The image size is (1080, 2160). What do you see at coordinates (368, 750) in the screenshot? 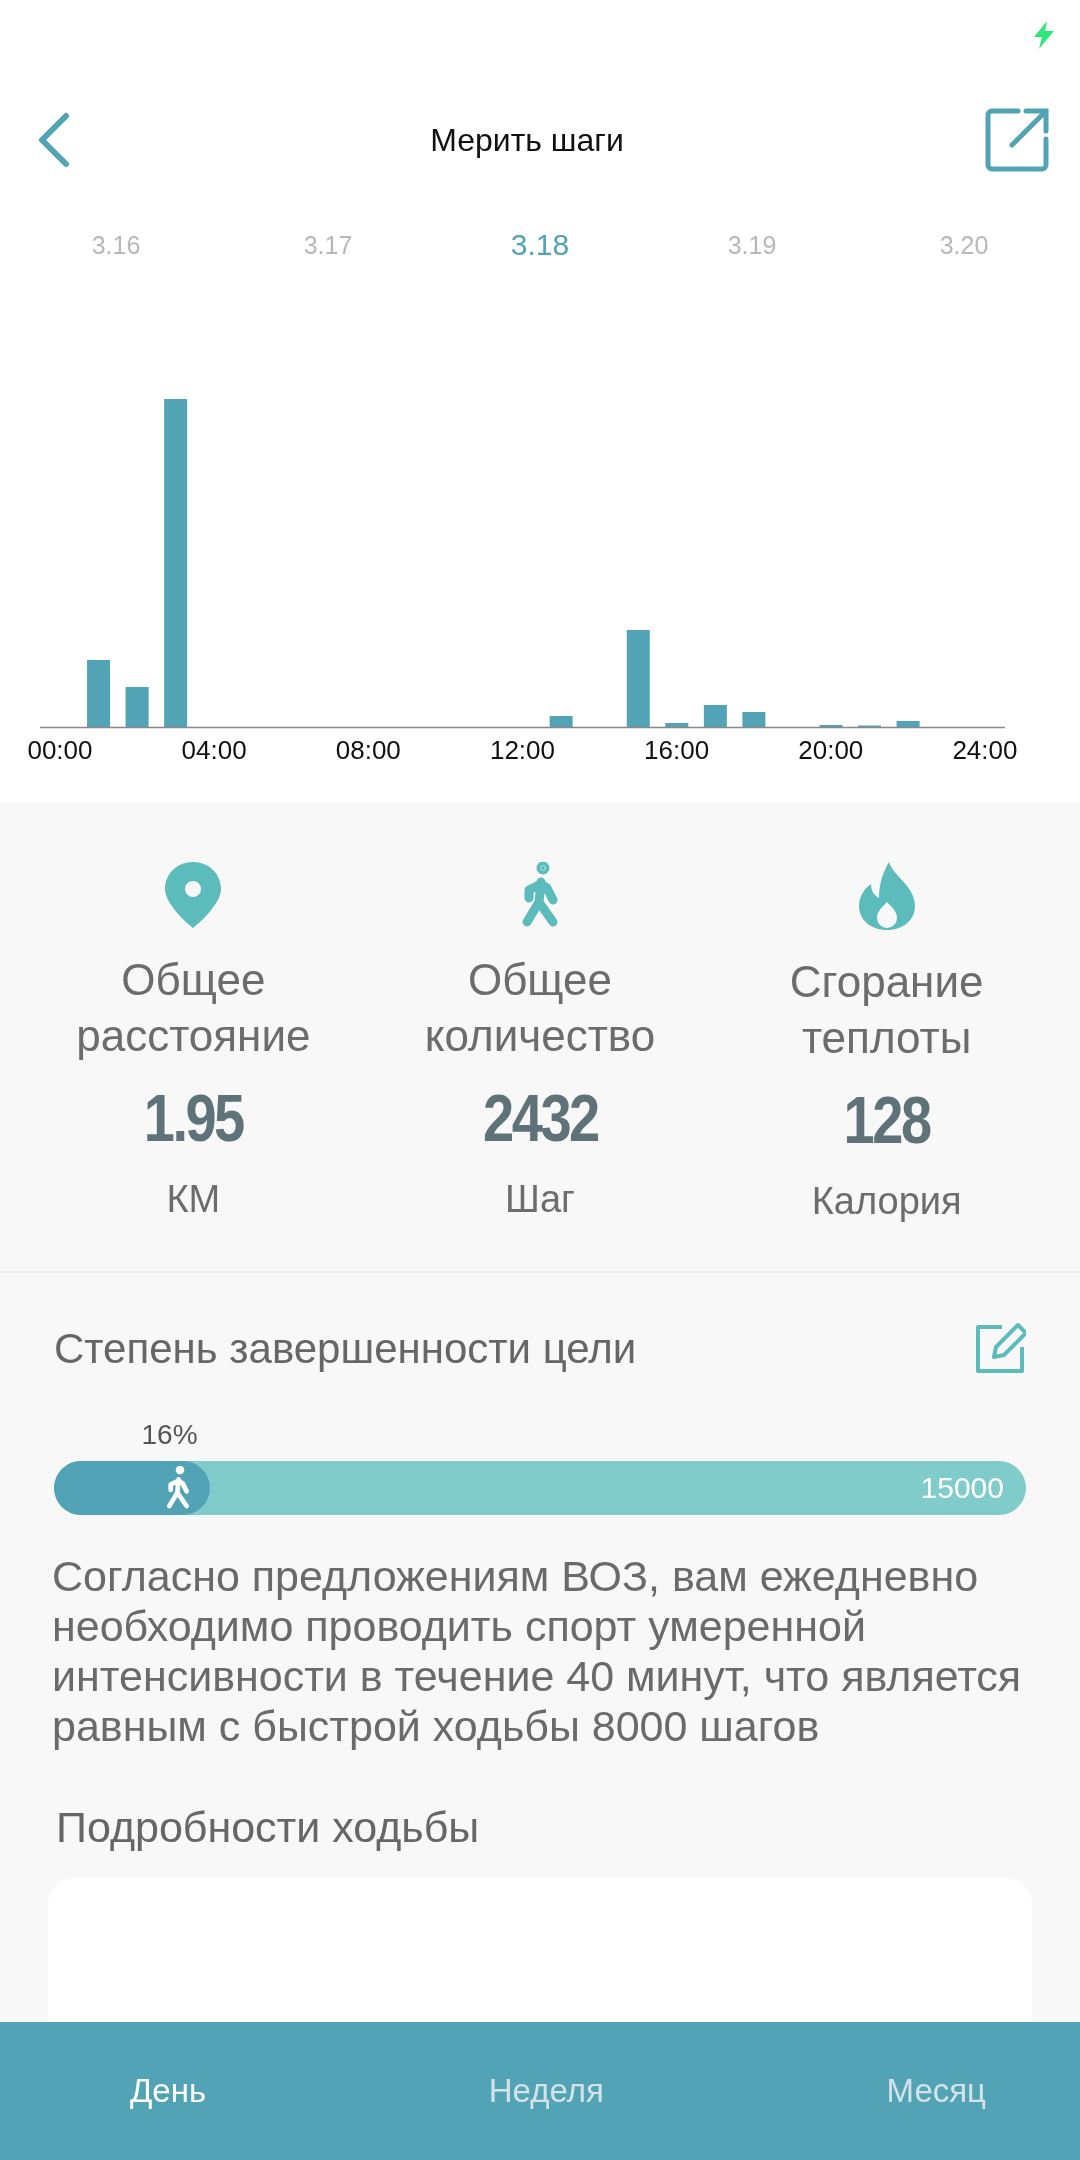
I see `axis-label: 08:00` at bounding box center [368, 750].